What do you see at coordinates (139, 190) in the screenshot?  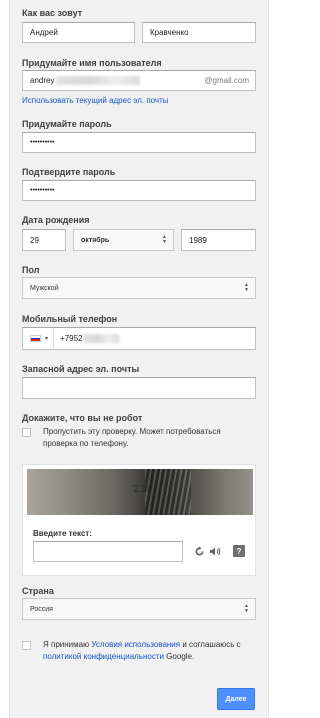 I see `confirm-password-input: ••••••••••` at bounding box center [139, 190].